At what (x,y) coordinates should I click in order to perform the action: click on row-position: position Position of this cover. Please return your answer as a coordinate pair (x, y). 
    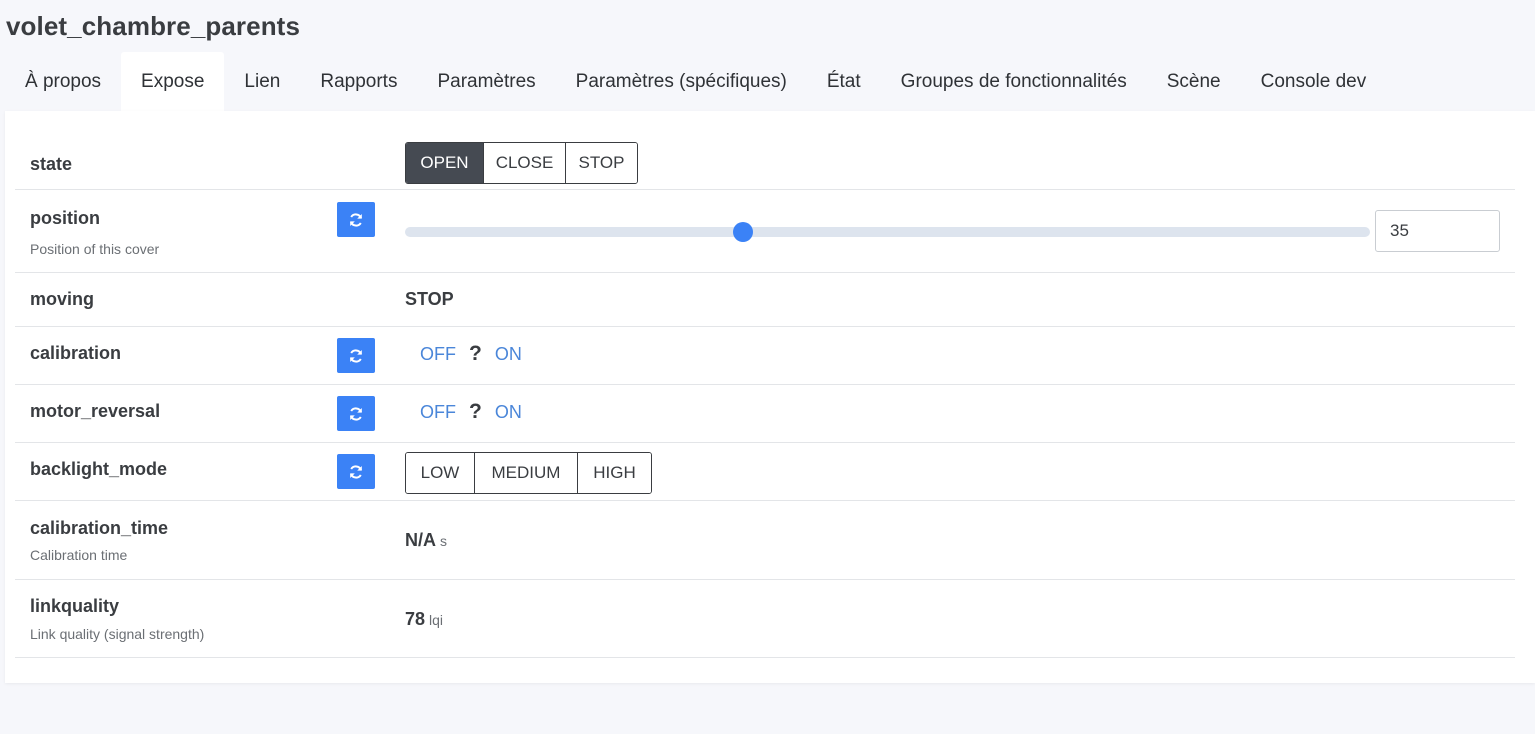
    Looking at the image, I should click on (765, 231).